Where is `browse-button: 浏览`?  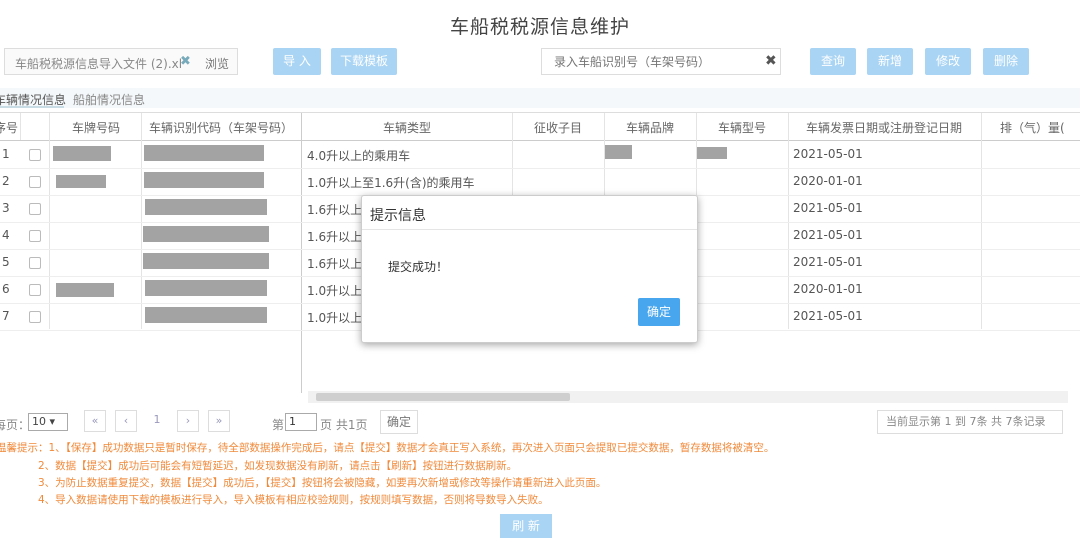 browse-button: 浏览 is located at coordinates (217, 63).